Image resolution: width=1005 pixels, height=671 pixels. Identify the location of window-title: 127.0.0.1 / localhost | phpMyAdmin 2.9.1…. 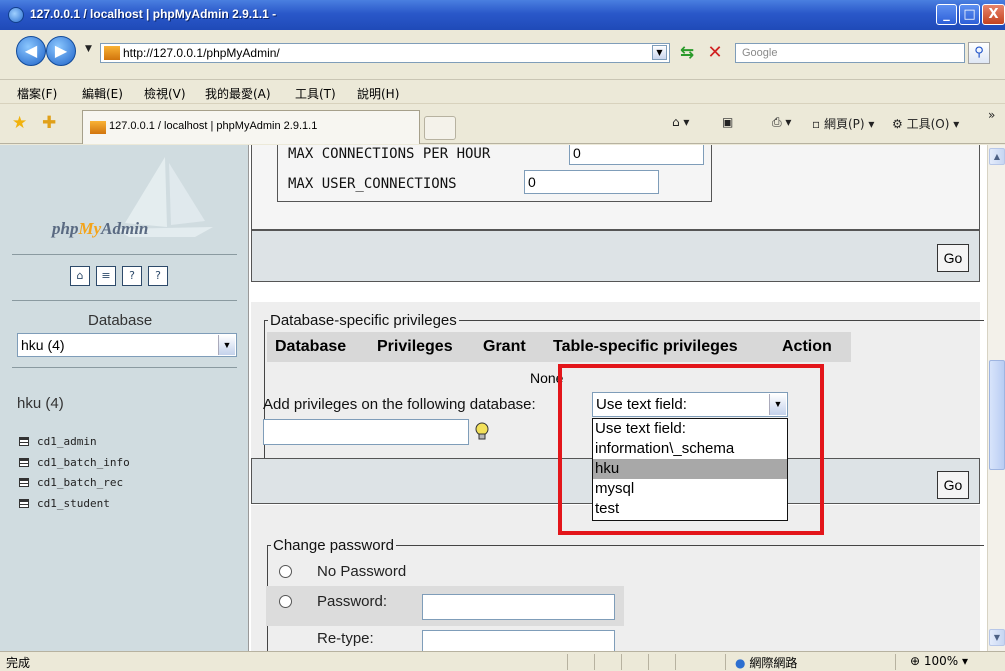
(153, 14).